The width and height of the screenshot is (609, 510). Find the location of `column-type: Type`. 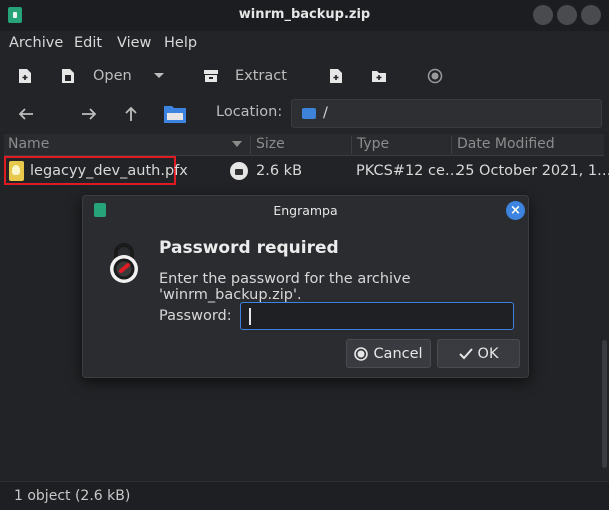

column-type: Type is located at coordinates (373, 144).